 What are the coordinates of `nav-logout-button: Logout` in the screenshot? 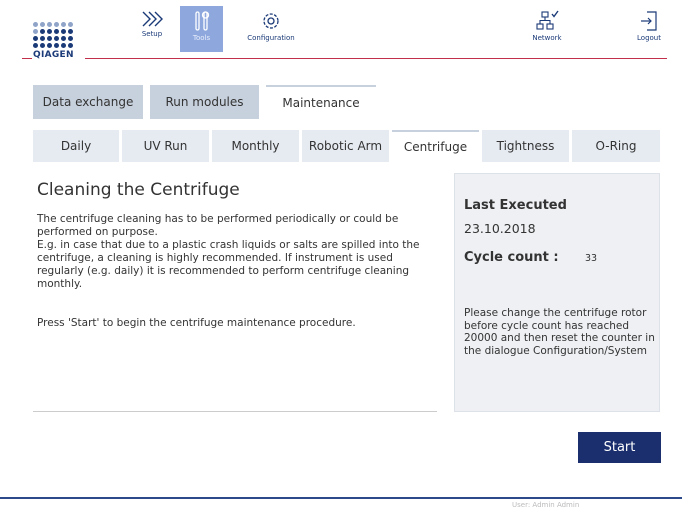 It's located at (649, 29).